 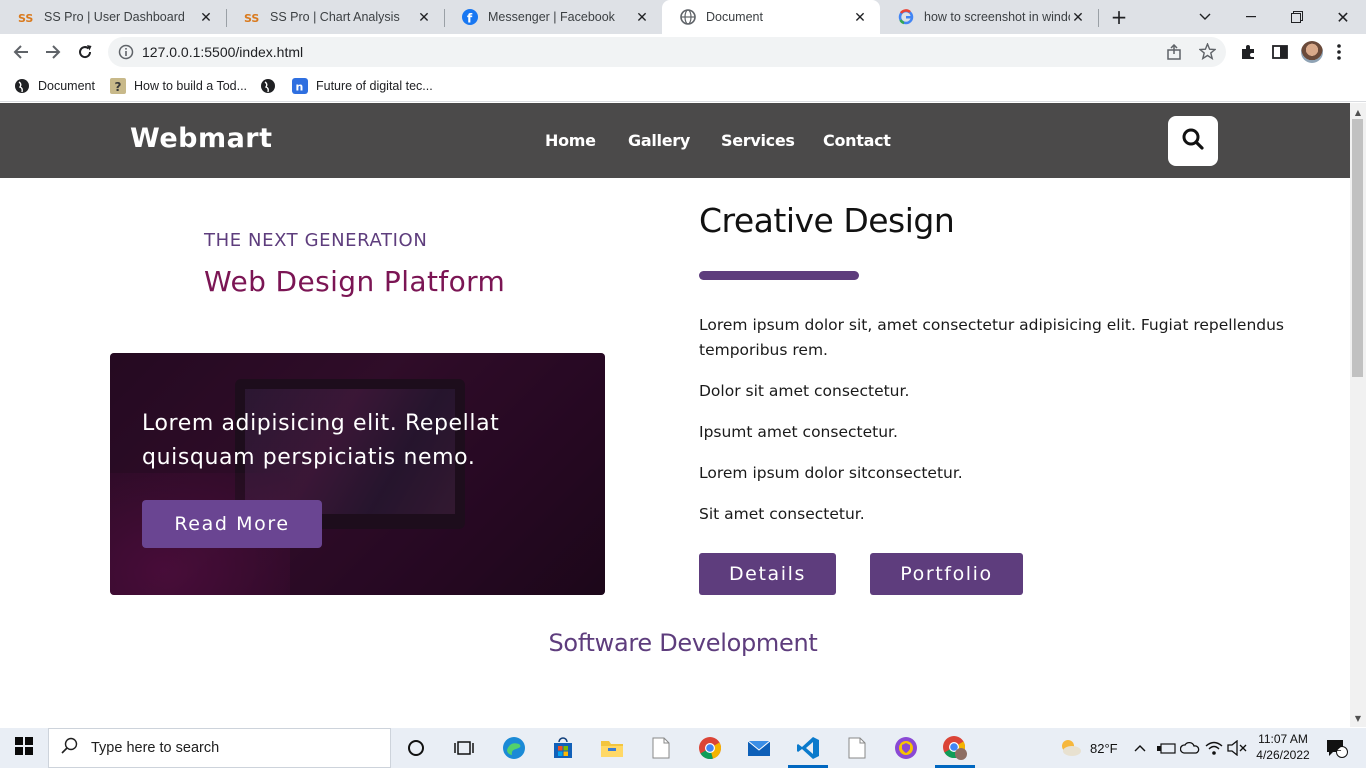 I want to click on onedrive-icon, so click(x=1190, y=748).